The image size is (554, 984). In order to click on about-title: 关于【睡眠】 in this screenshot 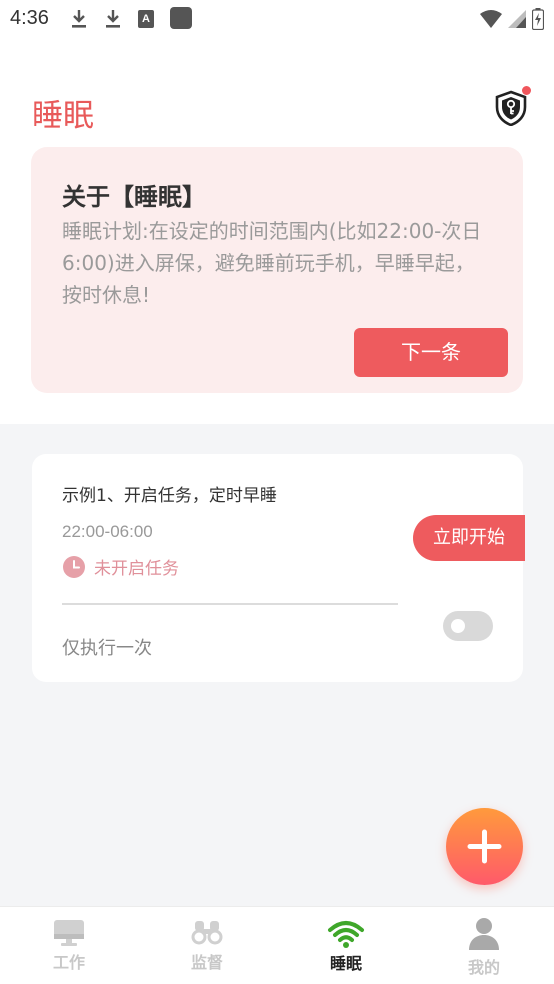, I will do `click(134, 197)`.